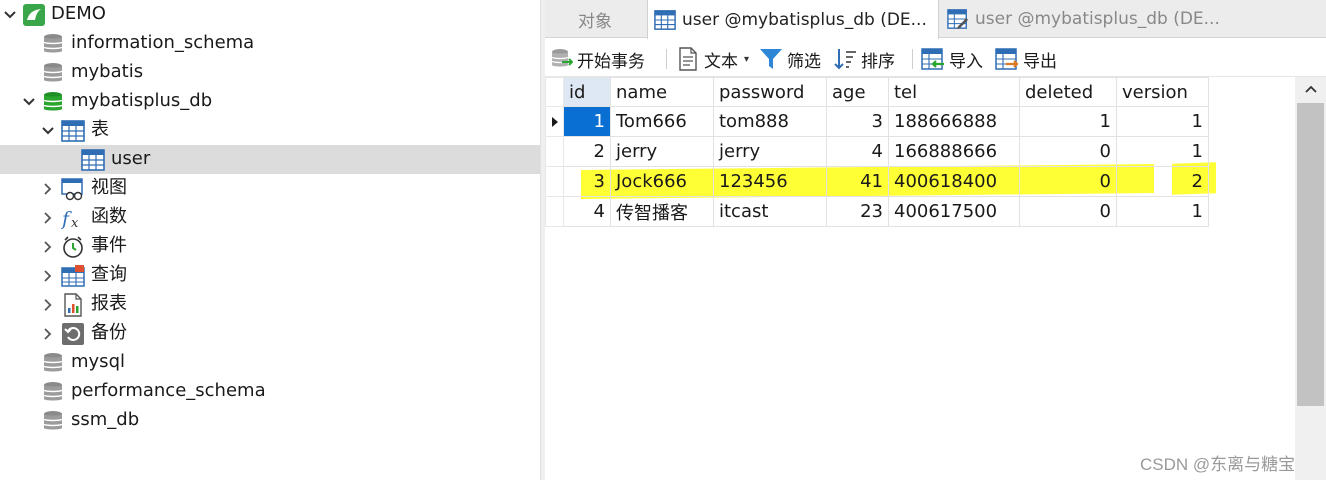 This screenshot has height=480, width=1326. I want to click on table-header-row: id name password age tel deleted version, so click(877, 92).